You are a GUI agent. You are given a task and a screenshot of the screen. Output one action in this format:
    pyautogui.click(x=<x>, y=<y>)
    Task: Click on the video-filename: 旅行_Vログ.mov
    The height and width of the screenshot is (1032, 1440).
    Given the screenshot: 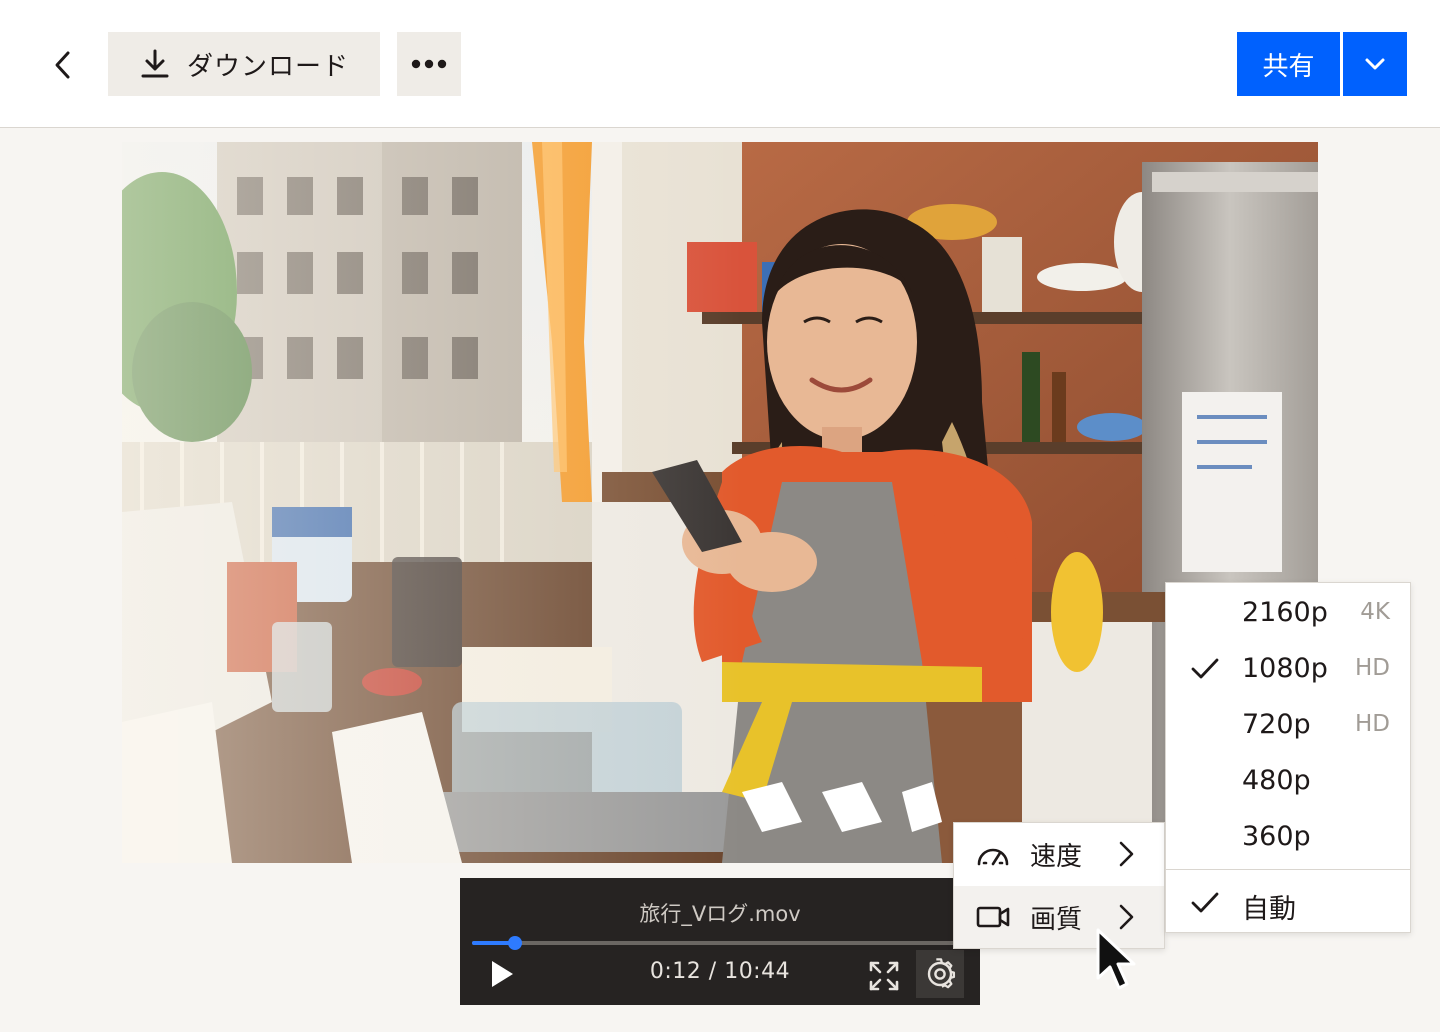 What is the action you would take?
    pyautogui.click(x=720, y=914)
    